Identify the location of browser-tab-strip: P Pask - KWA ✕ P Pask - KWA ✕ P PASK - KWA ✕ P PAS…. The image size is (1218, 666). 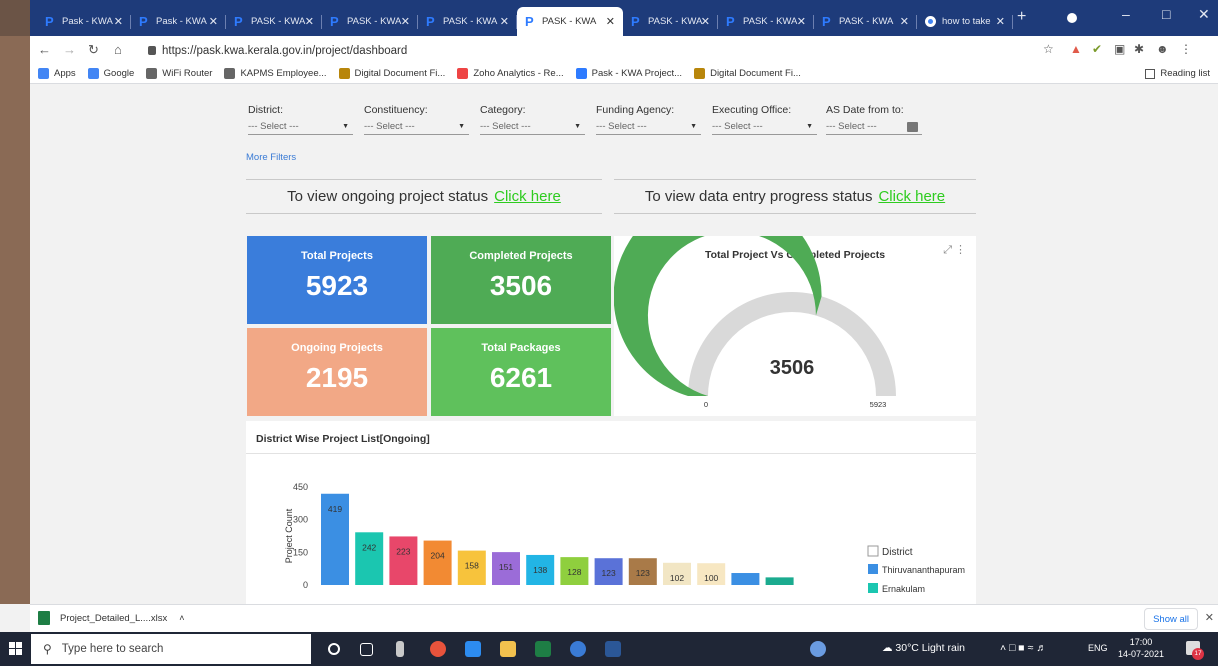
(609, 18).